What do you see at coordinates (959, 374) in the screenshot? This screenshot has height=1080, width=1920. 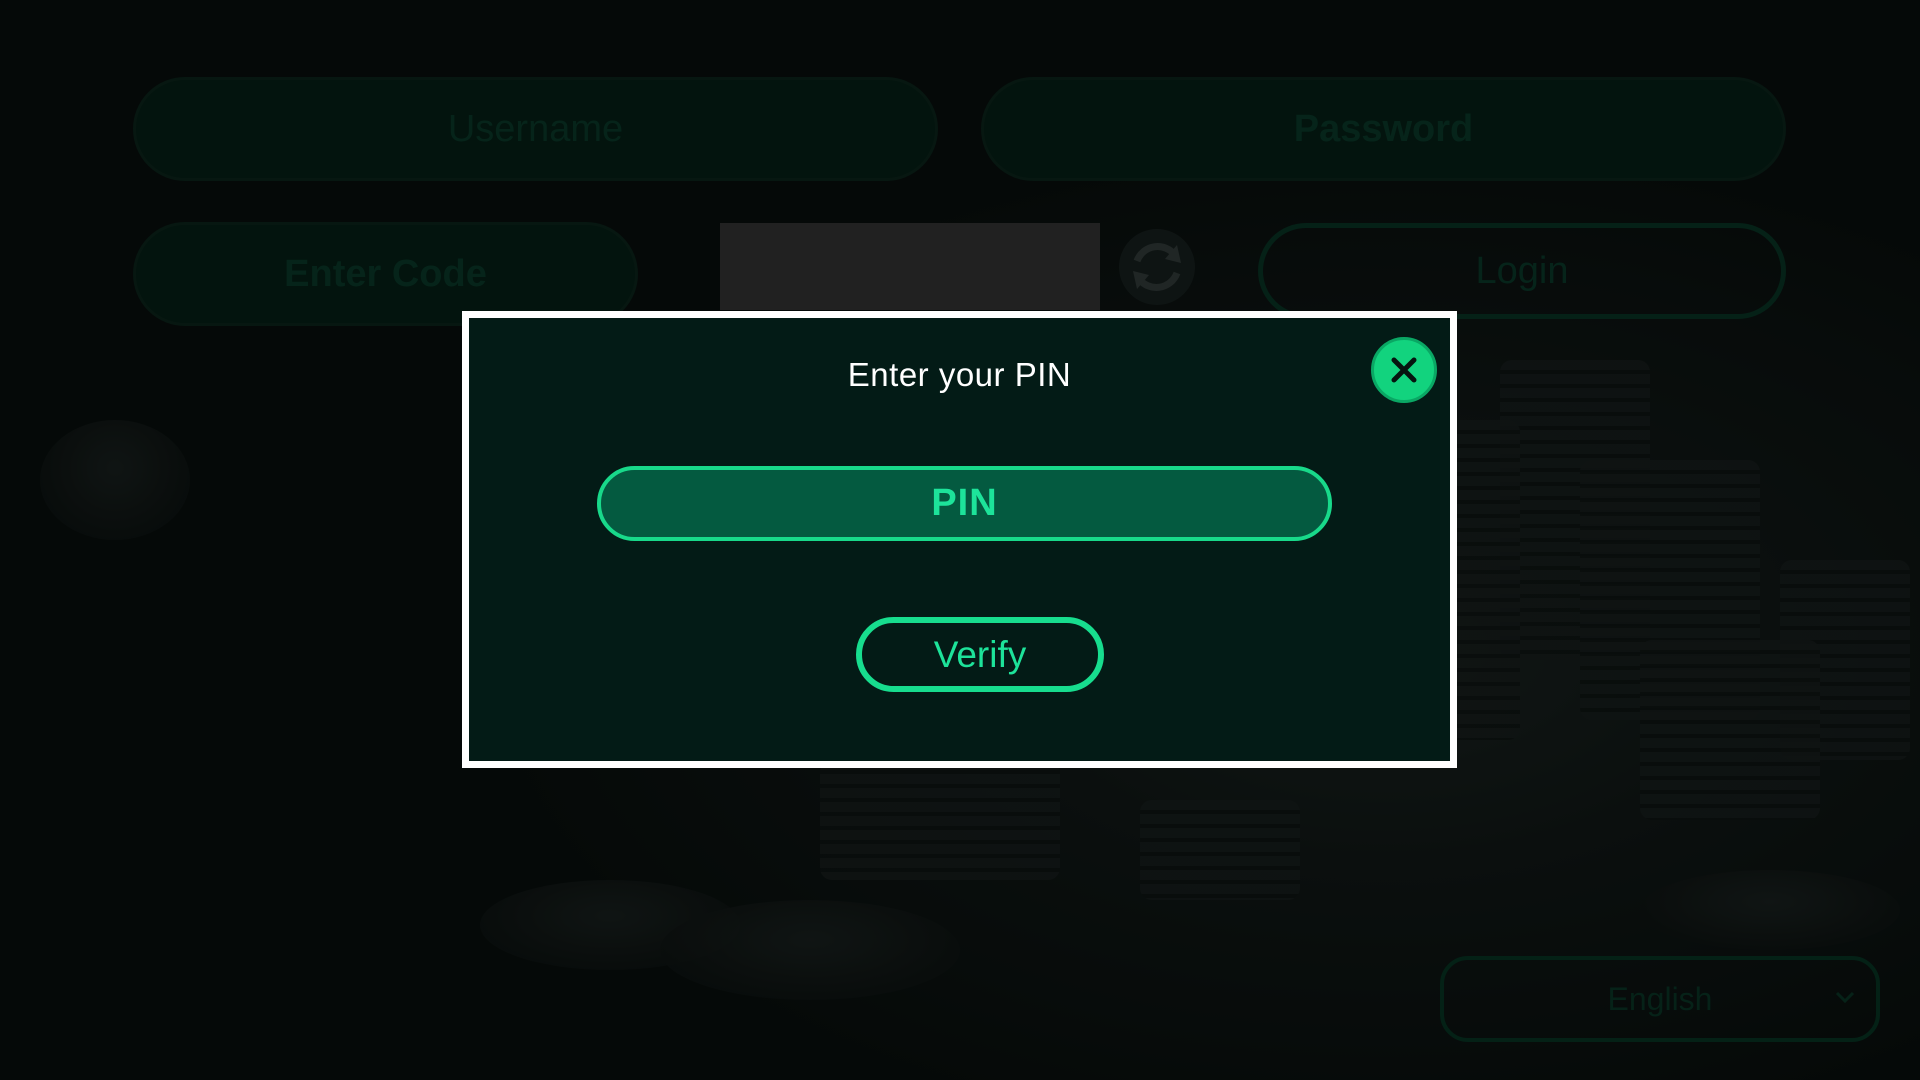 I see `pin-dialog-title: Enter your PIN` at bounding box center [959, 374].